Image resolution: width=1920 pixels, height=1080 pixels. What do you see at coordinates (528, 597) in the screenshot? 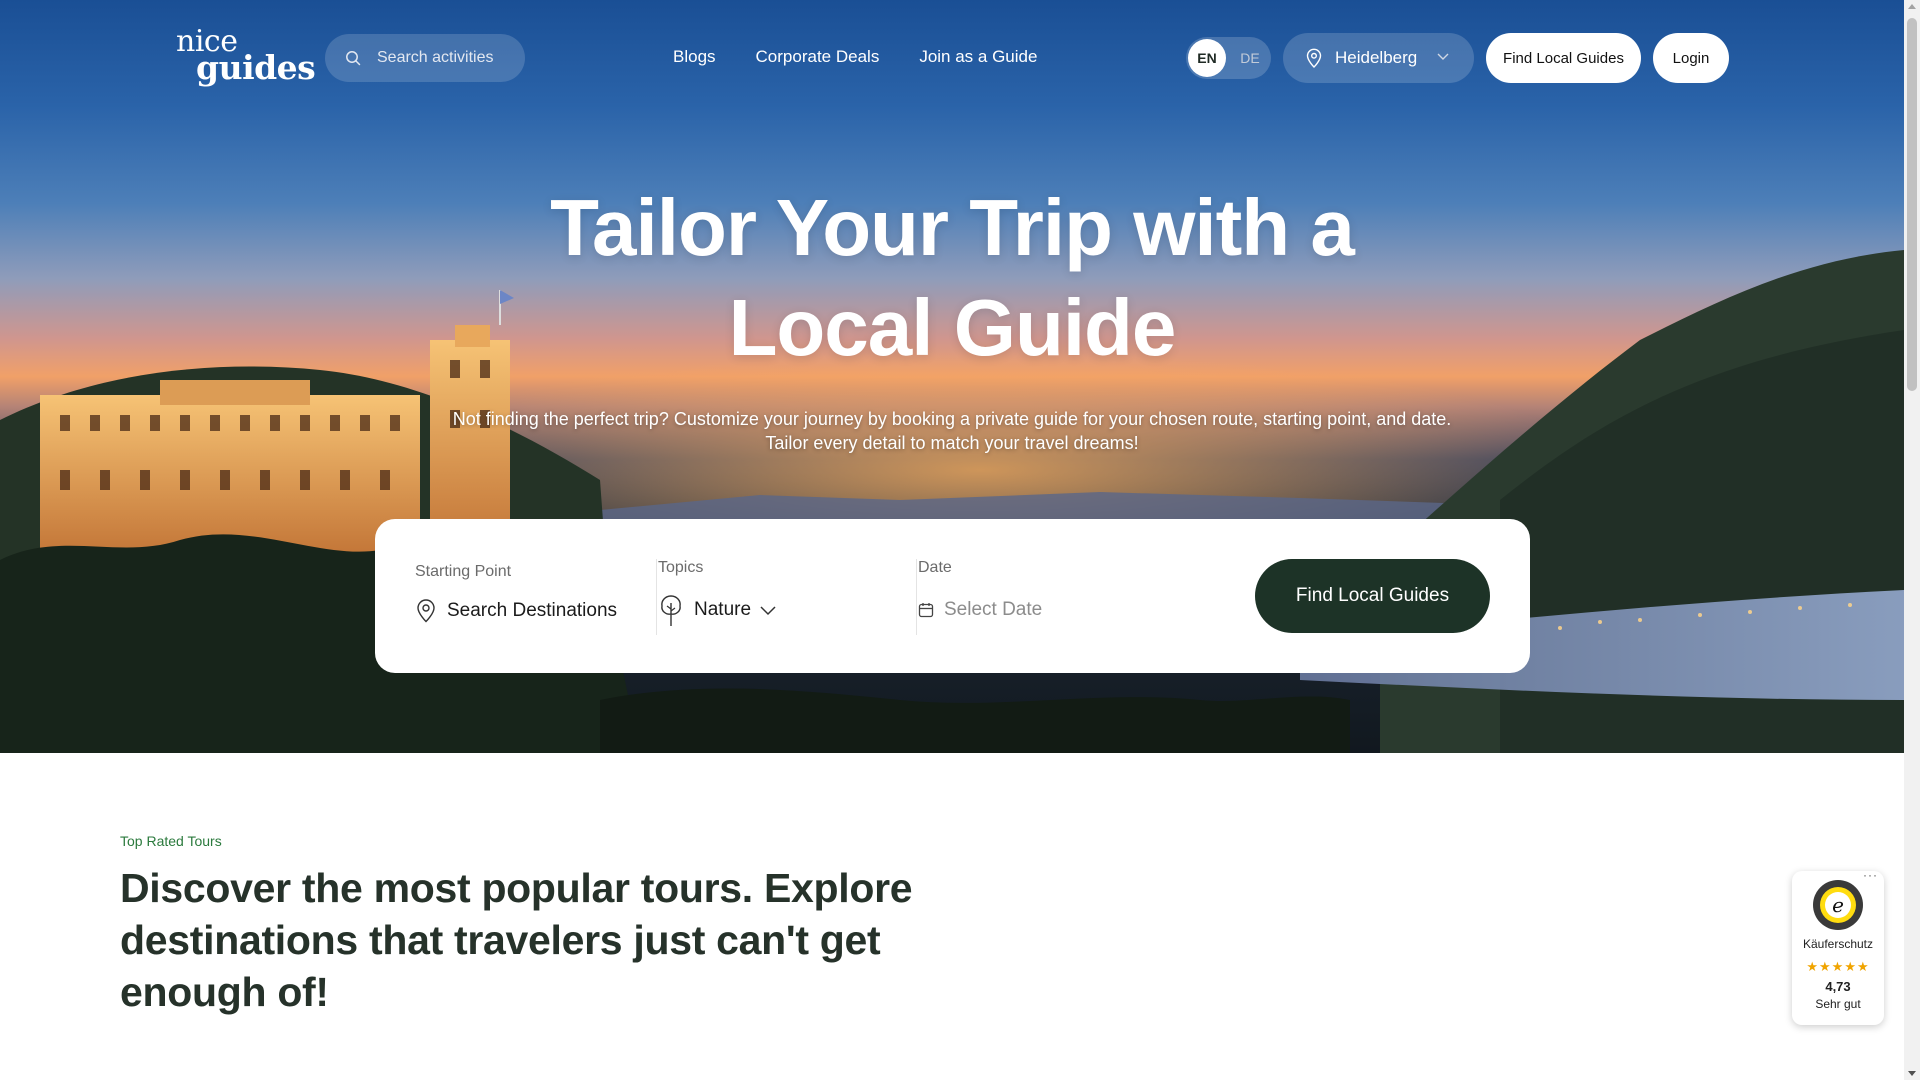
I see `starting-point-field: Starting Point Search Destinations` at bounding box center [528, 597].